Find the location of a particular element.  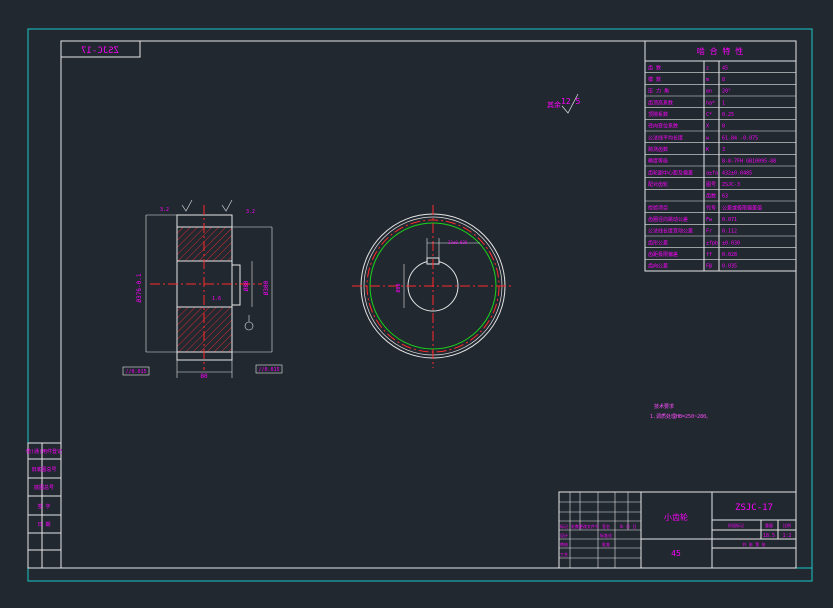

table-cell-value: 0 is located at coordinates (723, 127).